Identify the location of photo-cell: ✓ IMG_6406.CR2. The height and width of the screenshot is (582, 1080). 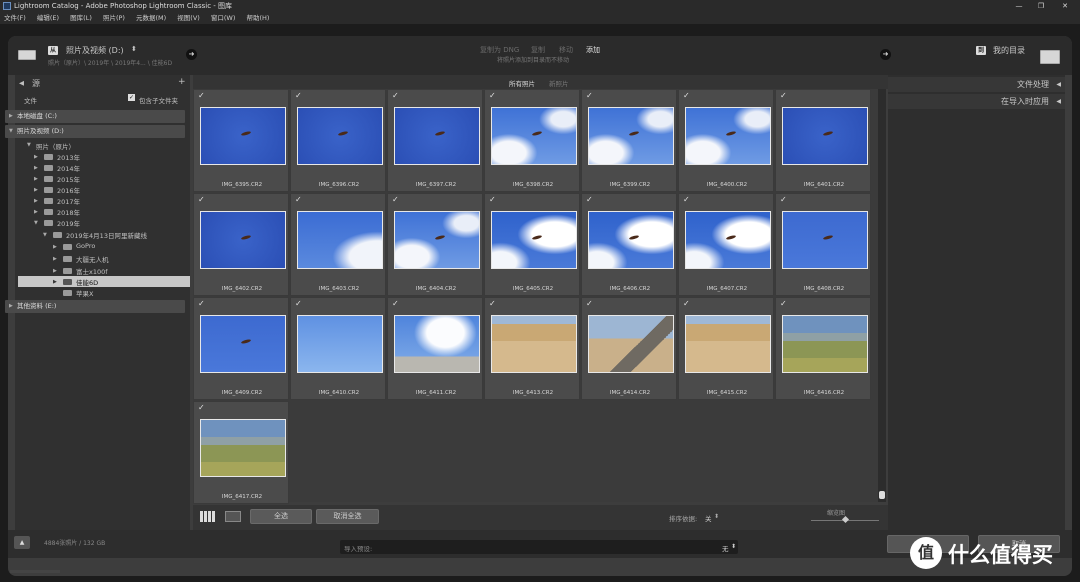
(629, 244).